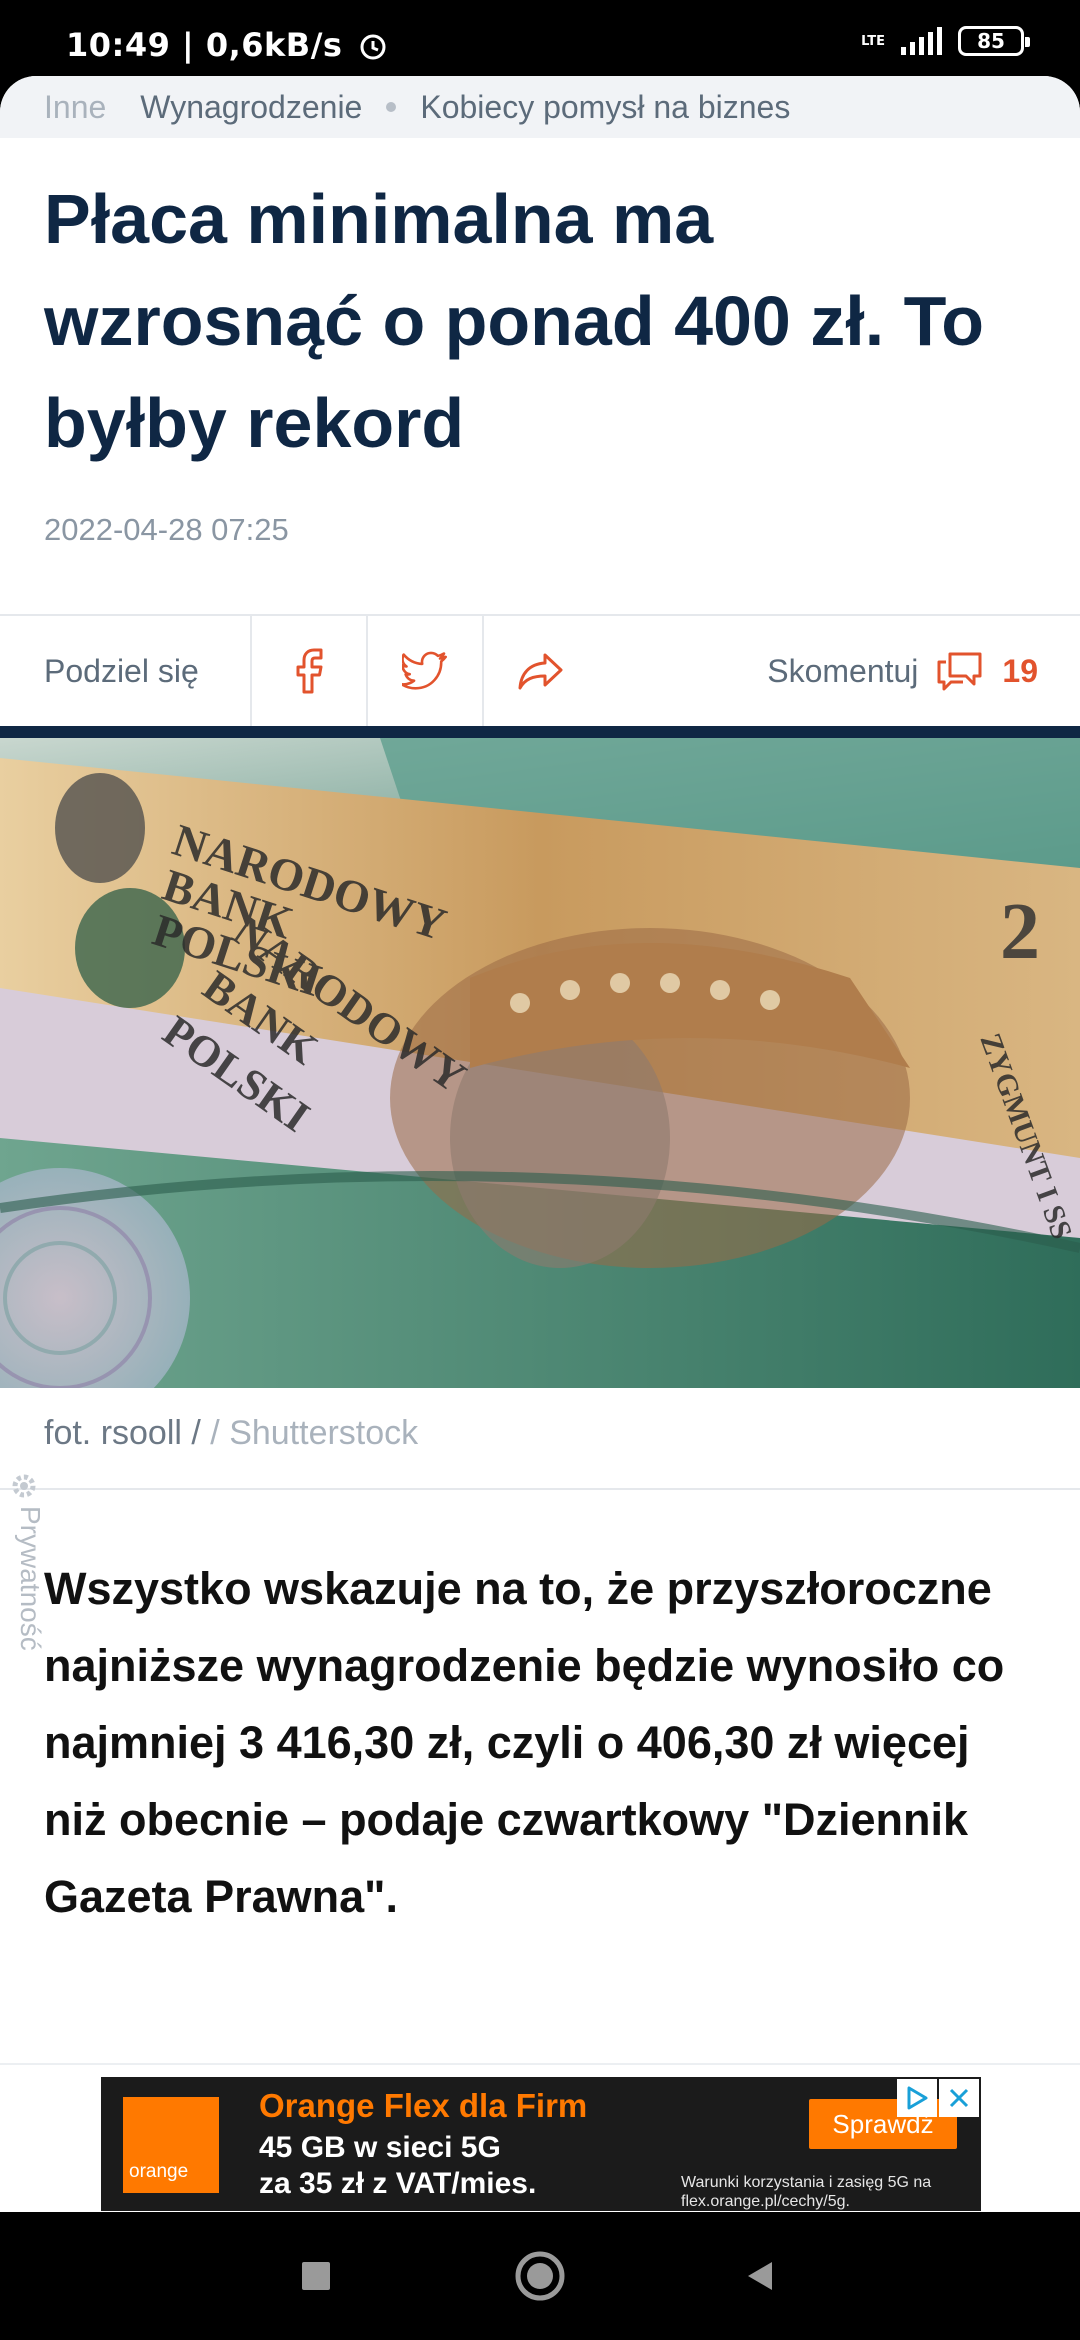  What do you see at coordinates (121, 670) in the screenshot?
I see `share-label: Podziel się` at bounding box center [121, 670].